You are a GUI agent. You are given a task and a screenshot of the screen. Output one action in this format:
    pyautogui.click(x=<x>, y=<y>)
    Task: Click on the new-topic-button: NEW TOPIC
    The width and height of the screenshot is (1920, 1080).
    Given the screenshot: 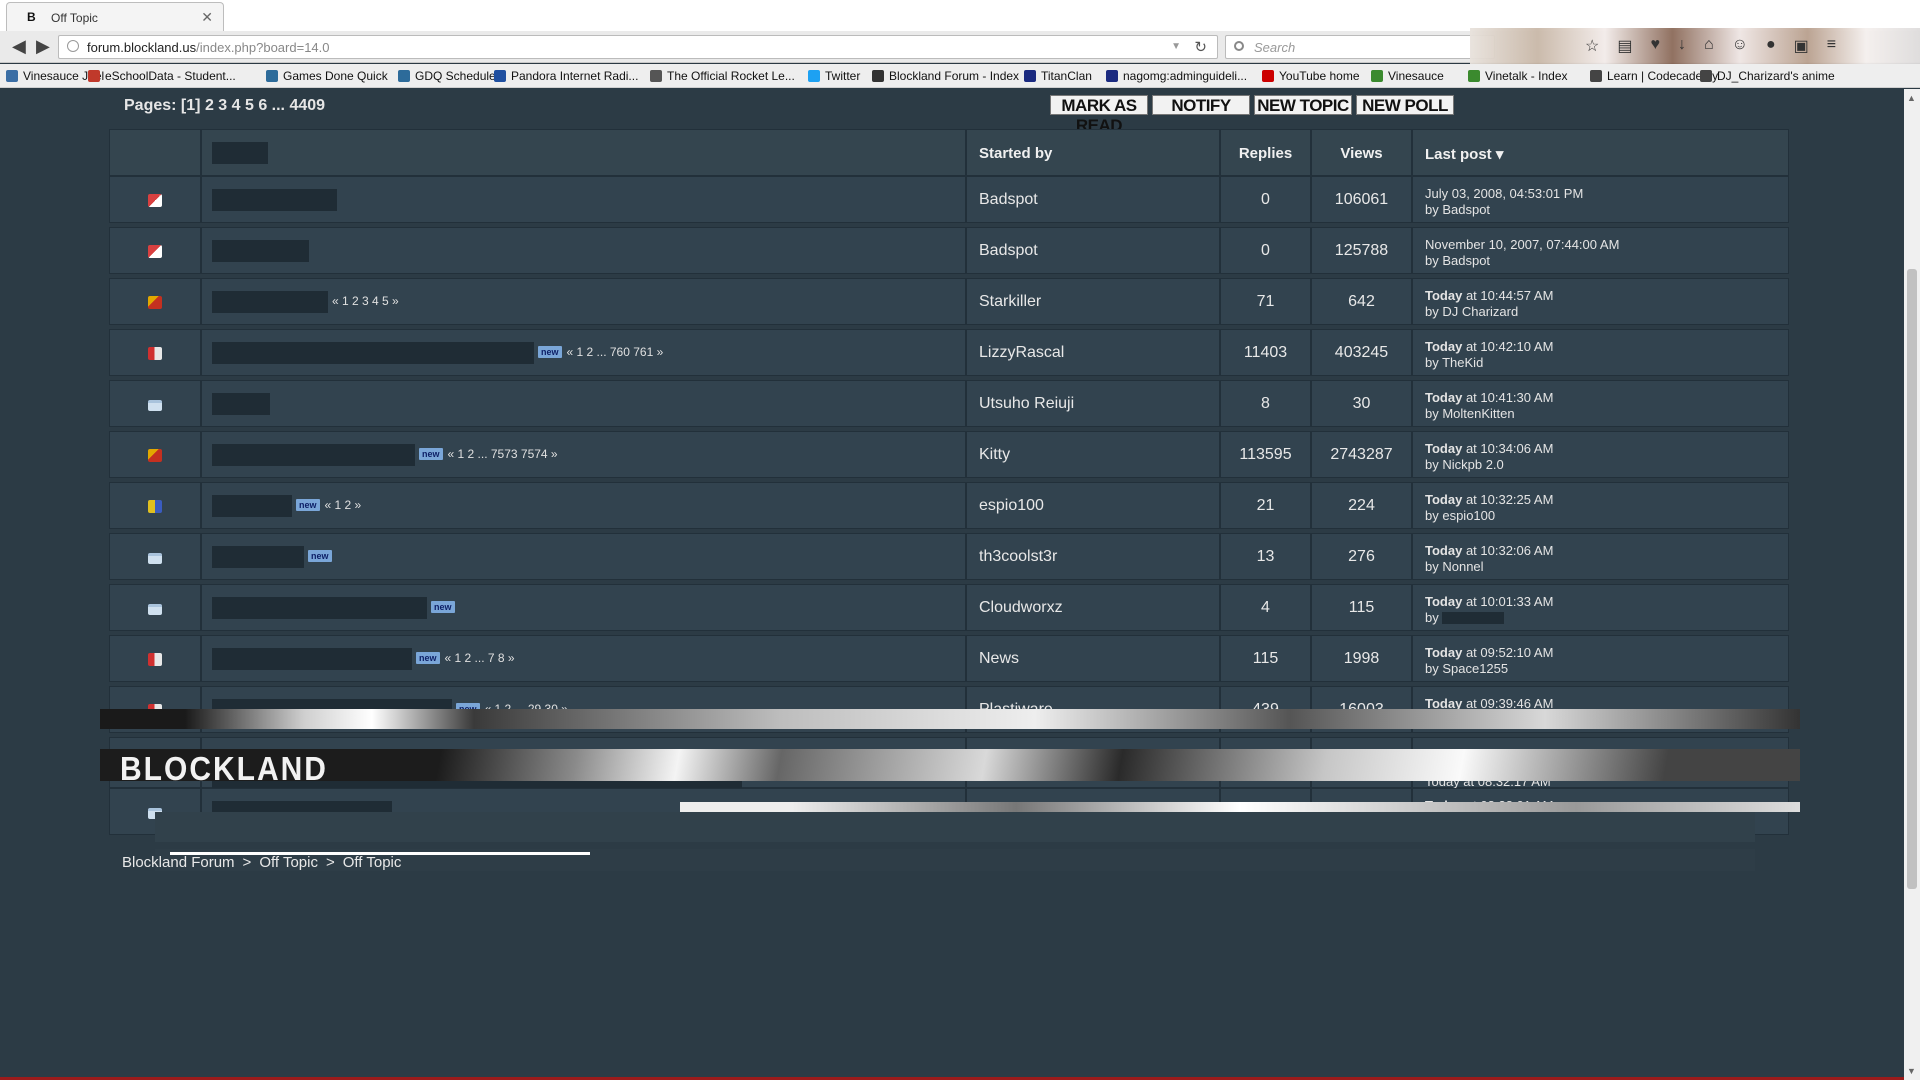 What is the action you would take?
    pyautogui.click(x=1303, y=105)
    